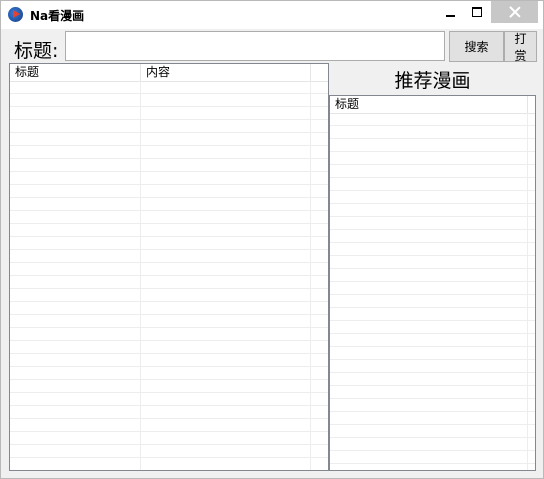  Describe the element at coordinates (255, 46) in the screenshot. I see `title-search-input` at that location.